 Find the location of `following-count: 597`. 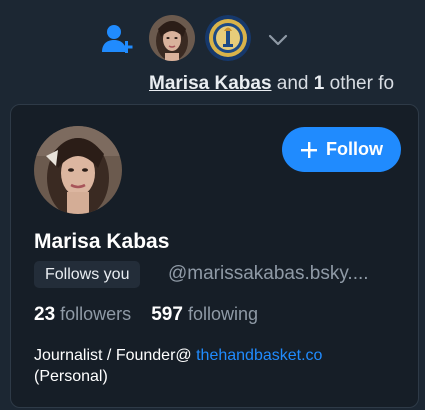

following-count: 597 is located at coordinates (167, 314).